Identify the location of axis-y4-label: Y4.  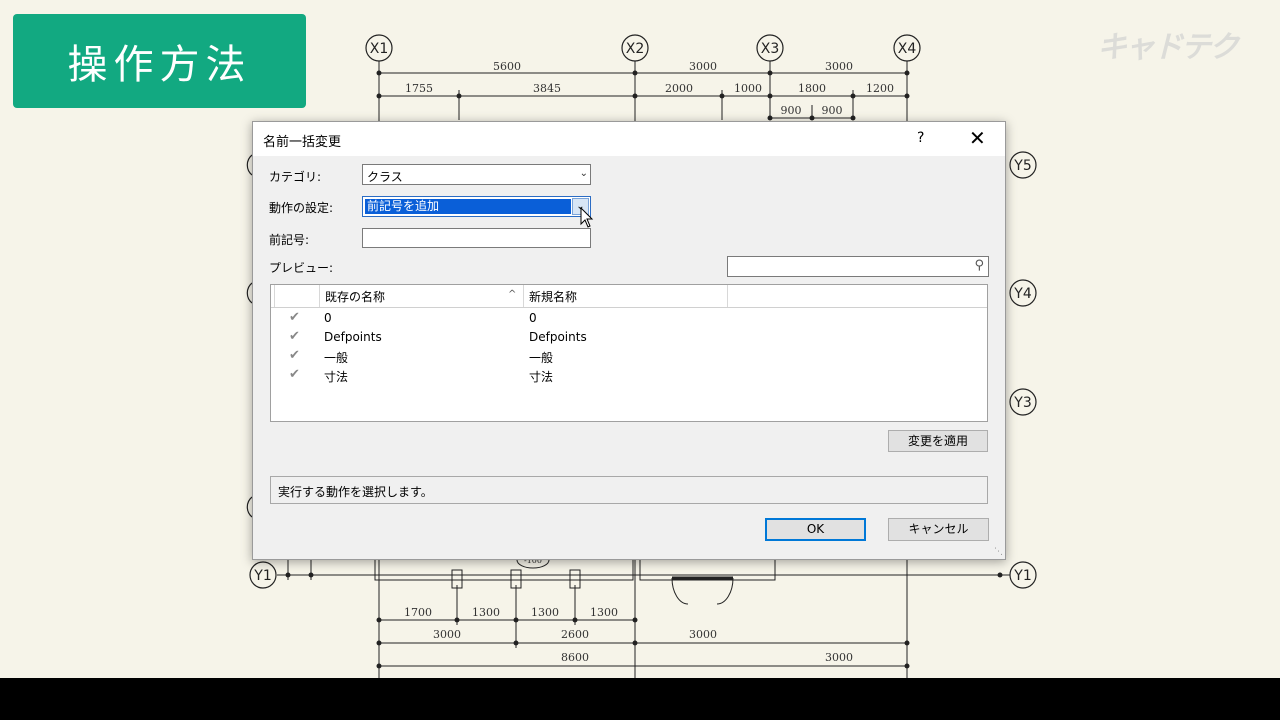
(1022, 294).